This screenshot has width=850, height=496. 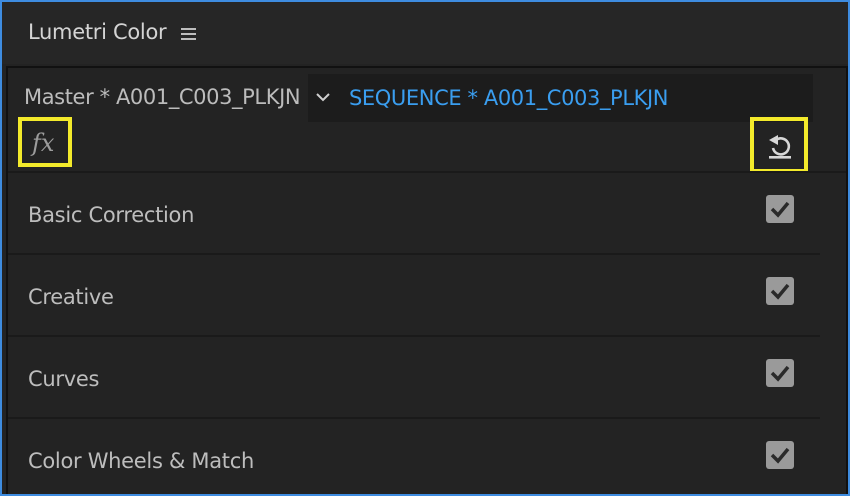 I want to click on hamburger-icon, so click(x=189, y=34).